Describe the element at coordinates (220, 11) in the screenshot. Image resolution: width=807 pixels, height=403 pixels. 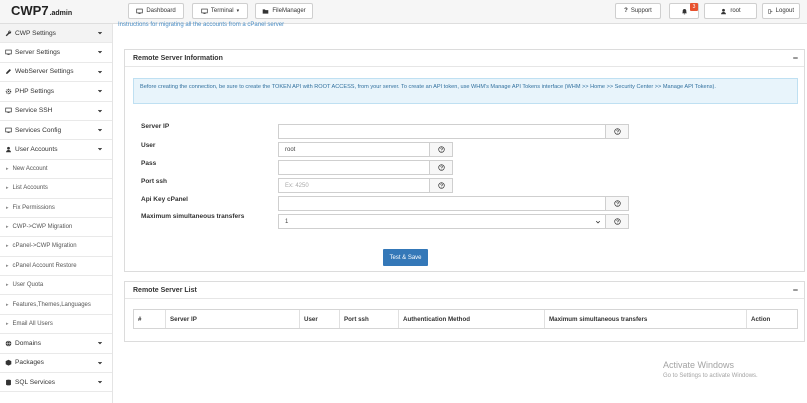
I see `terminal-button: Terminal ▾` at that location.